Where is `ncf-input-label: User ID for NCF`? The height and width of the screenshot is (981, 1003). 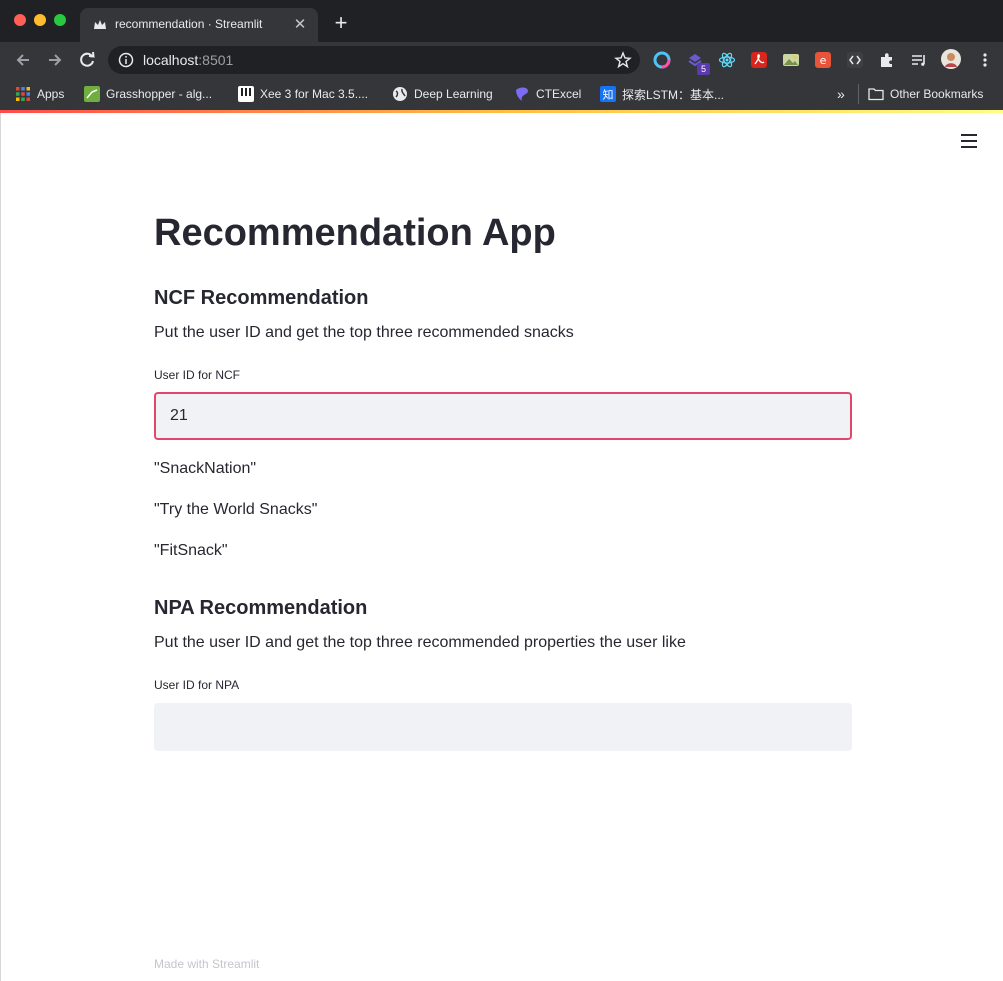
ncf-input-label: User ID for NCF is located at coordinates (197, 375).